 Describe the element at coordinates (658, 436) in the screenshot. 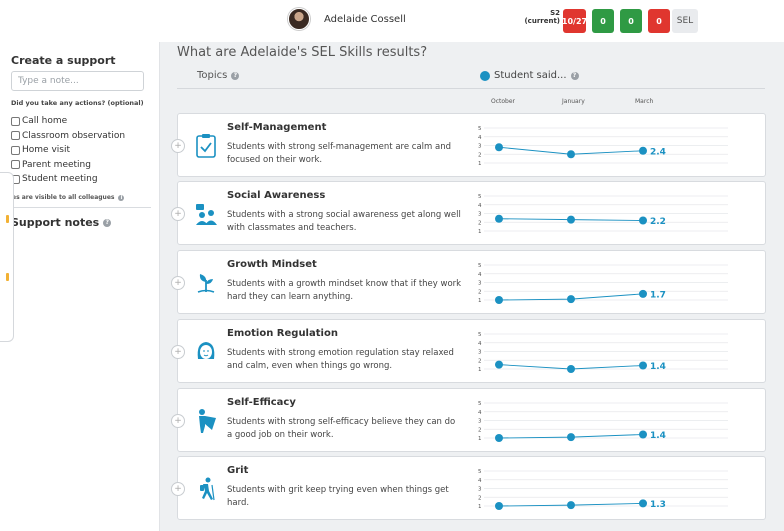

I see `value-label: 1.4` at that location.